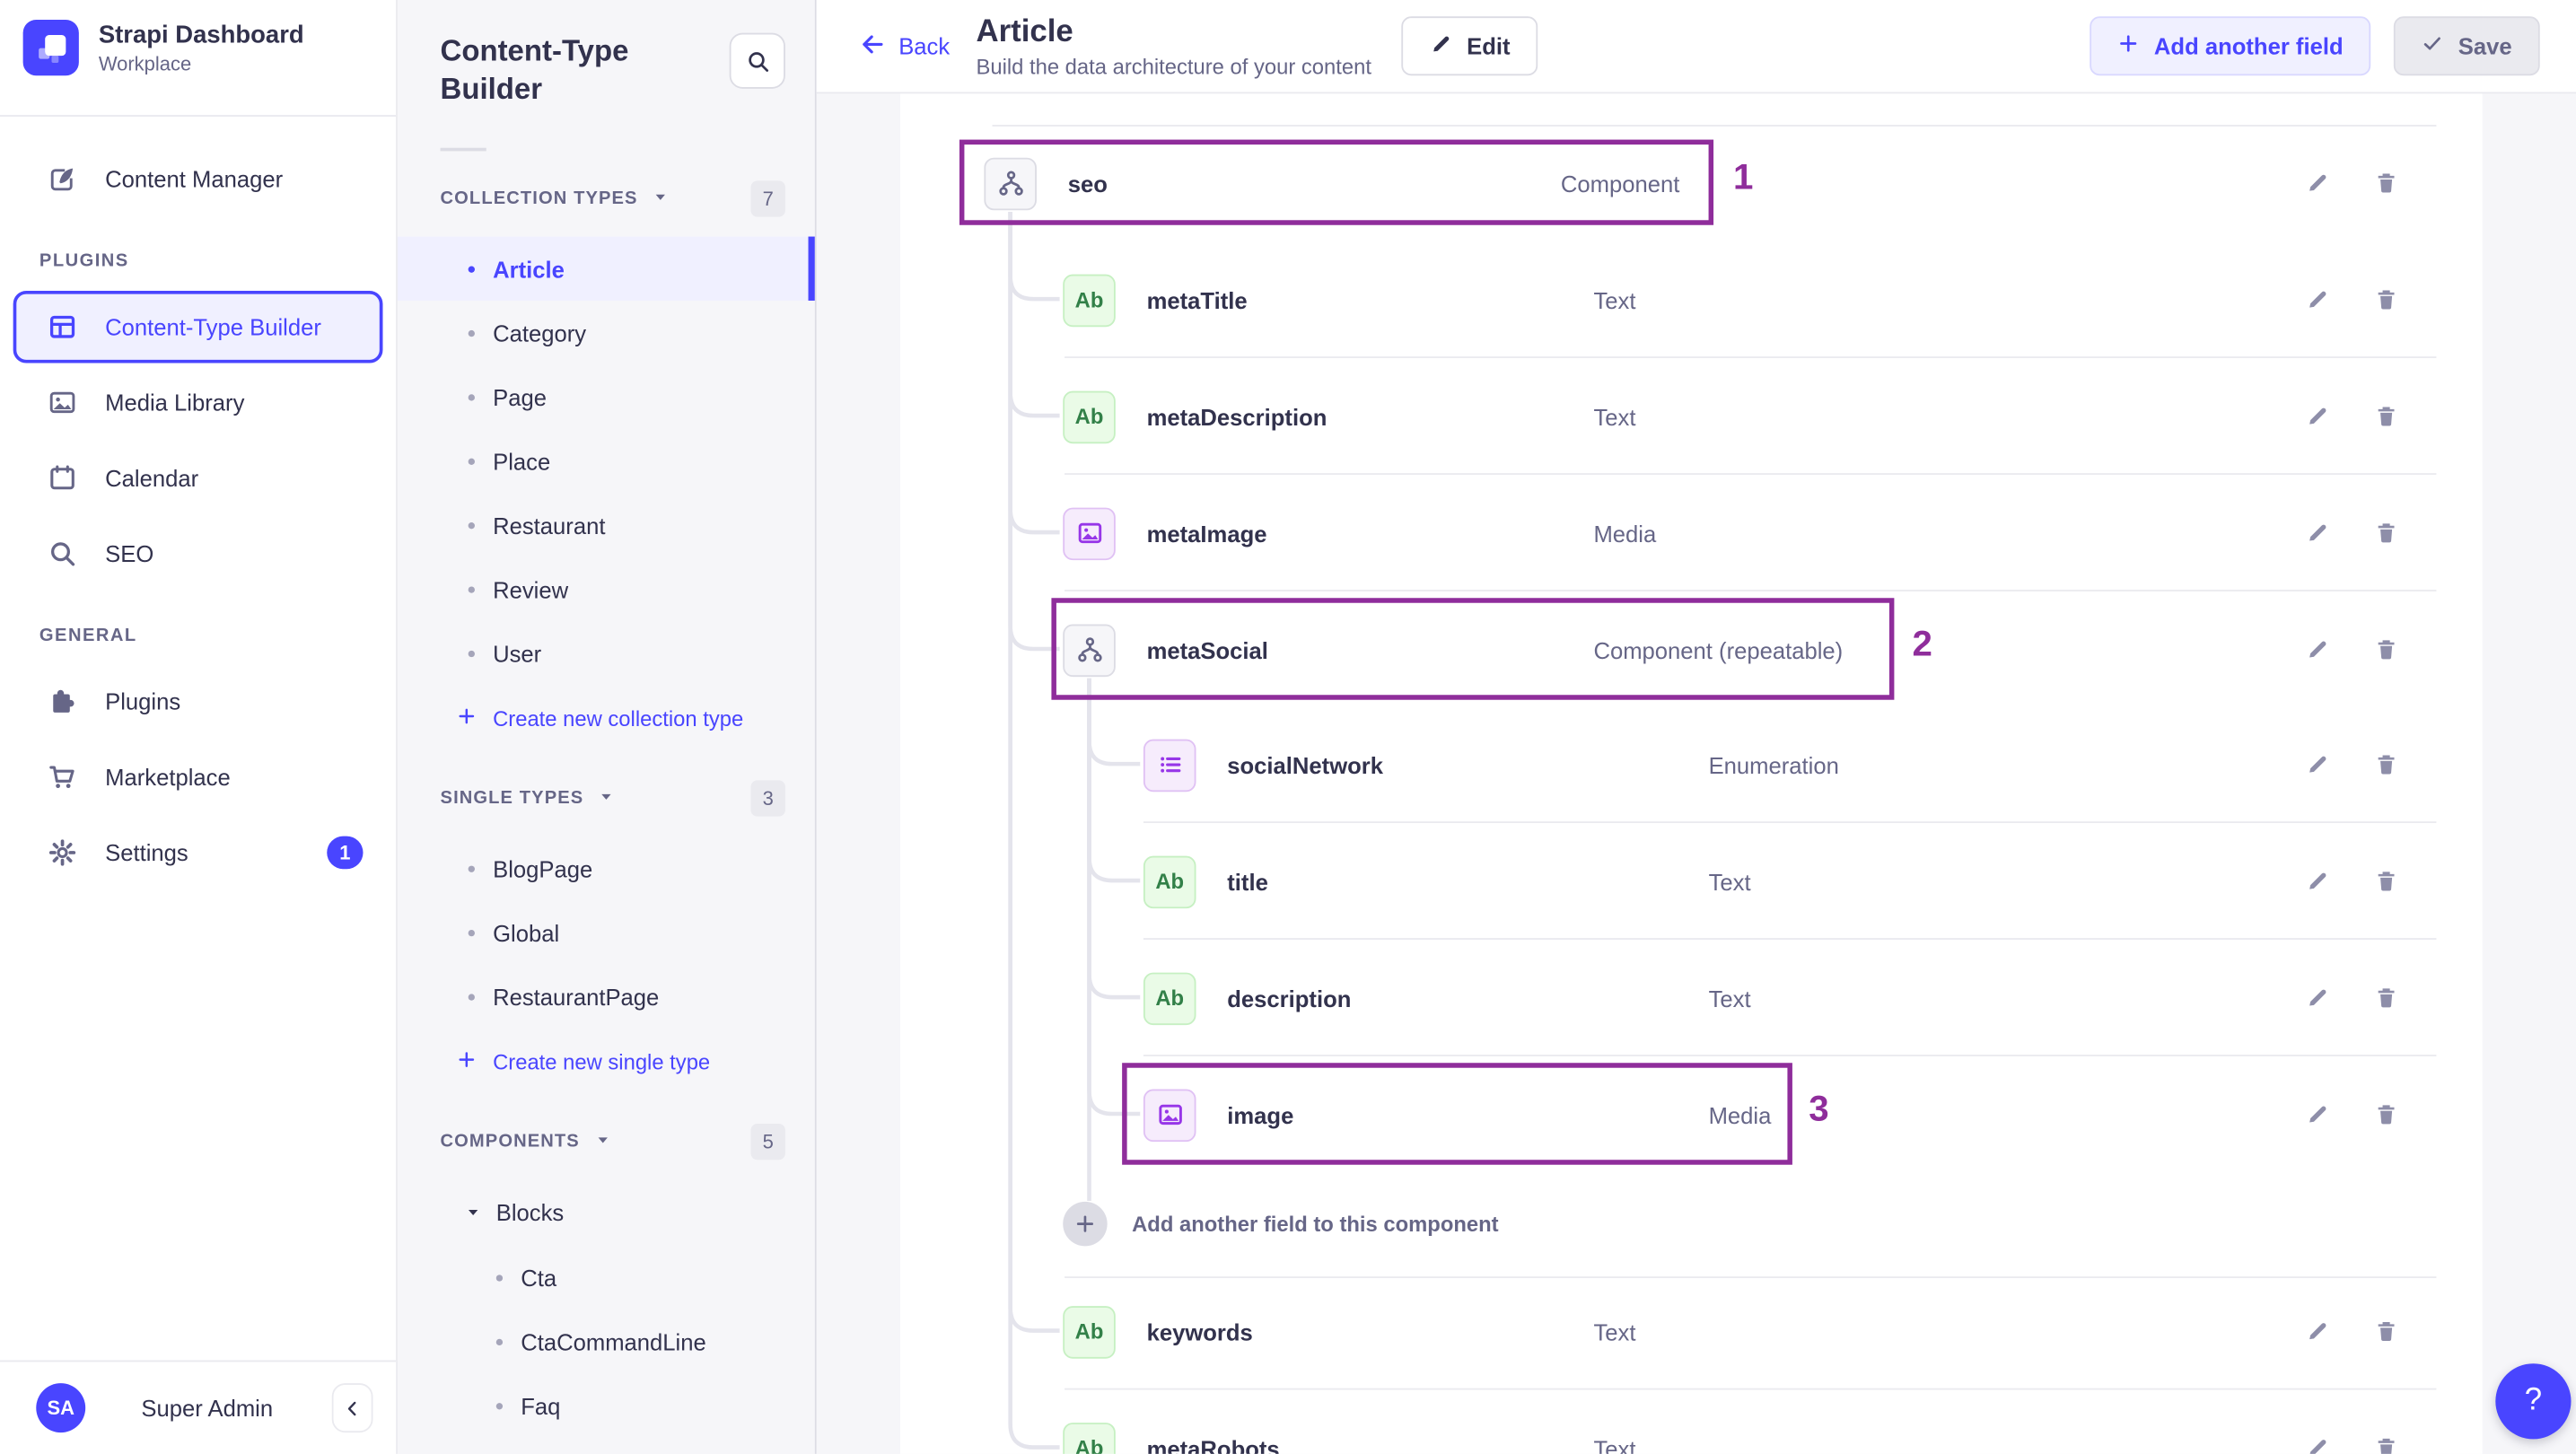 The width and height of the screenshot is (2576, 1454). What do you see at coordinates (1625, 533) in the screenshot?
I see `field-type: Media` at bounding box center [1625, 533].